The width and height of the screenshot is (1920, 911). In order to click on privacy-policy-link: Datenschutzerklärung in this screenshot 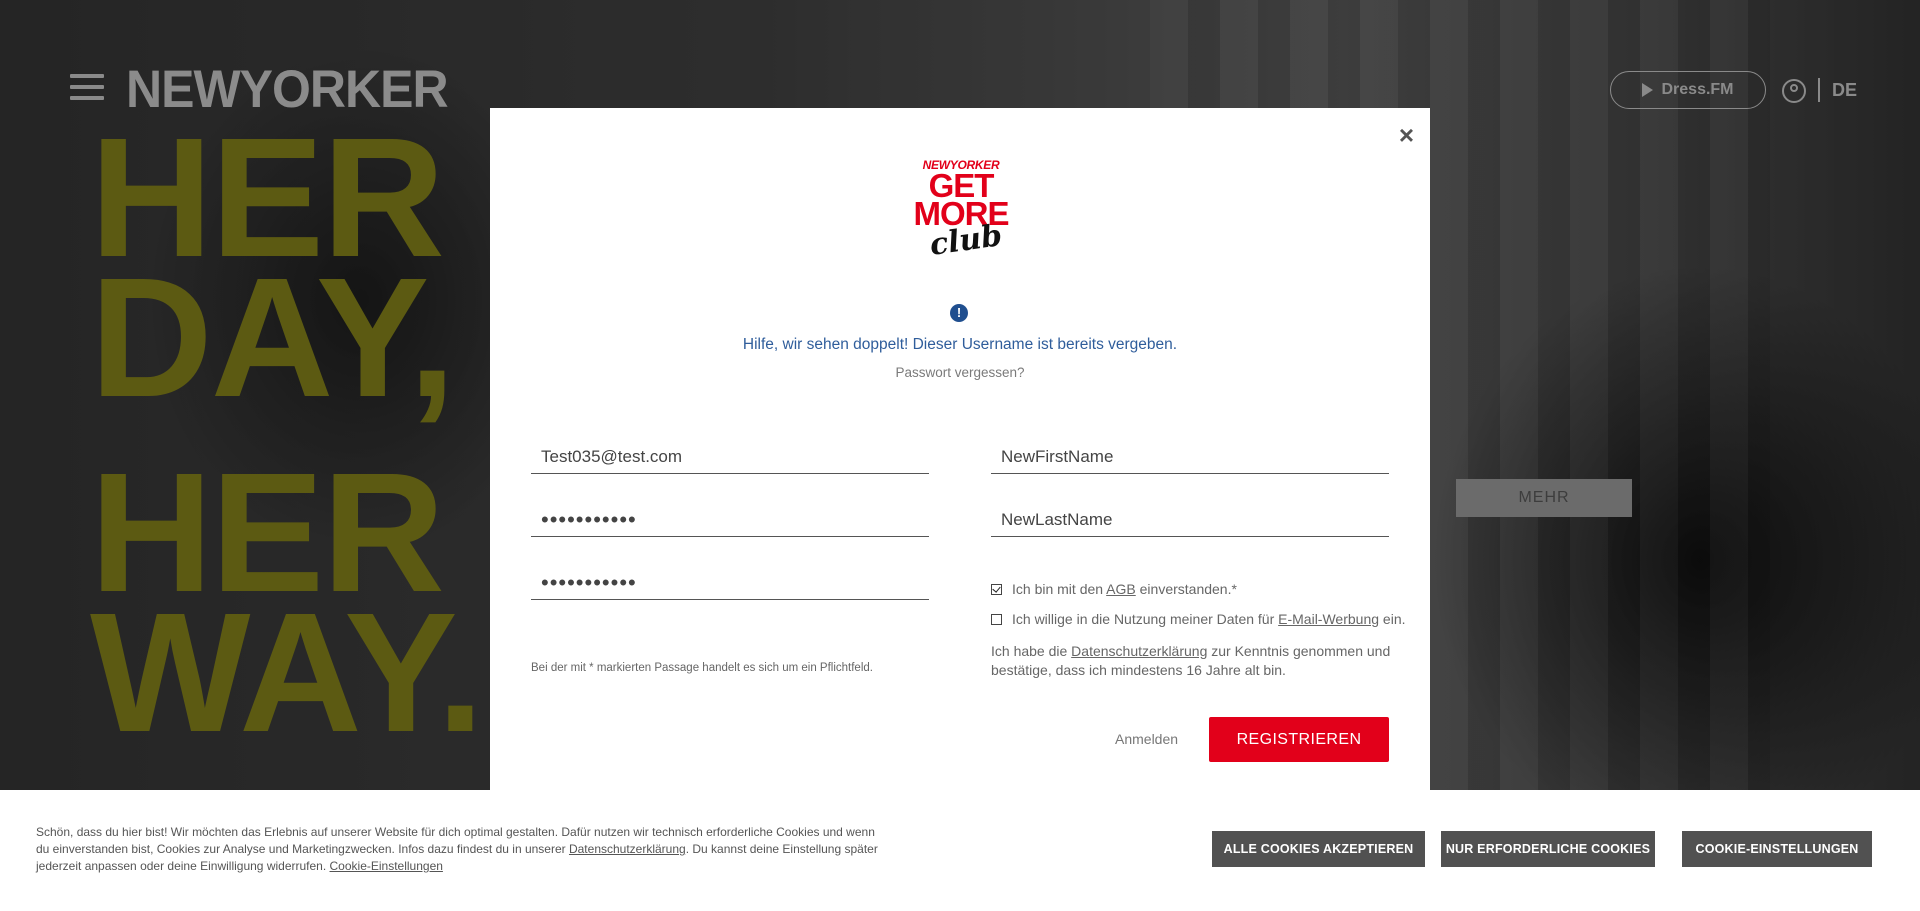, I will do `click(1139, 651)`.